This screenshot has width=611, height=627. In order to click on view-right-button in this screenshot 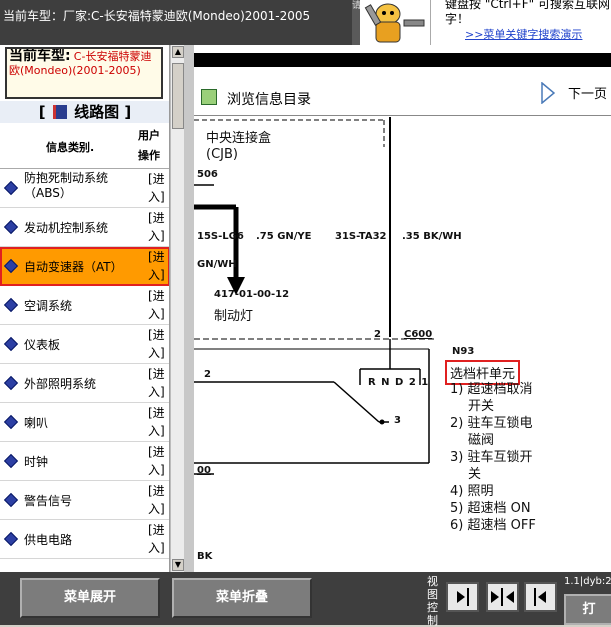, I will do `click(462, 597)`.